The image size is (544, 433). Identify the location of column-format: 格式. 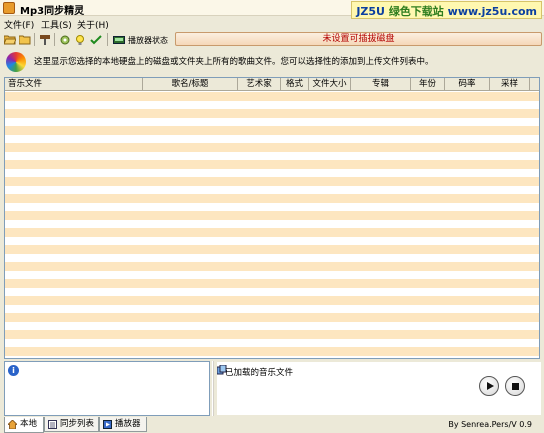
(295, 84).